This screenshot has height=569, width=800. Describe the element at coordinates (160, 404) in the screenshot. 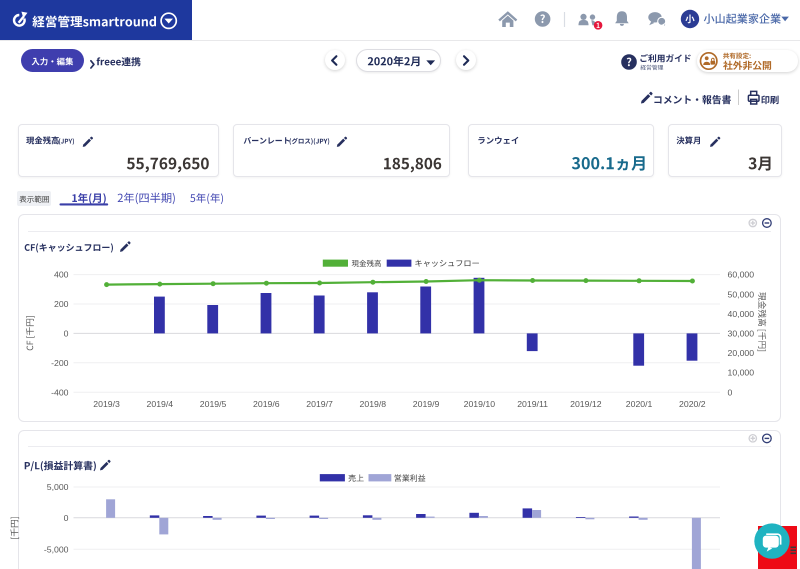

I see `svg-text: 2019/4` at that location.